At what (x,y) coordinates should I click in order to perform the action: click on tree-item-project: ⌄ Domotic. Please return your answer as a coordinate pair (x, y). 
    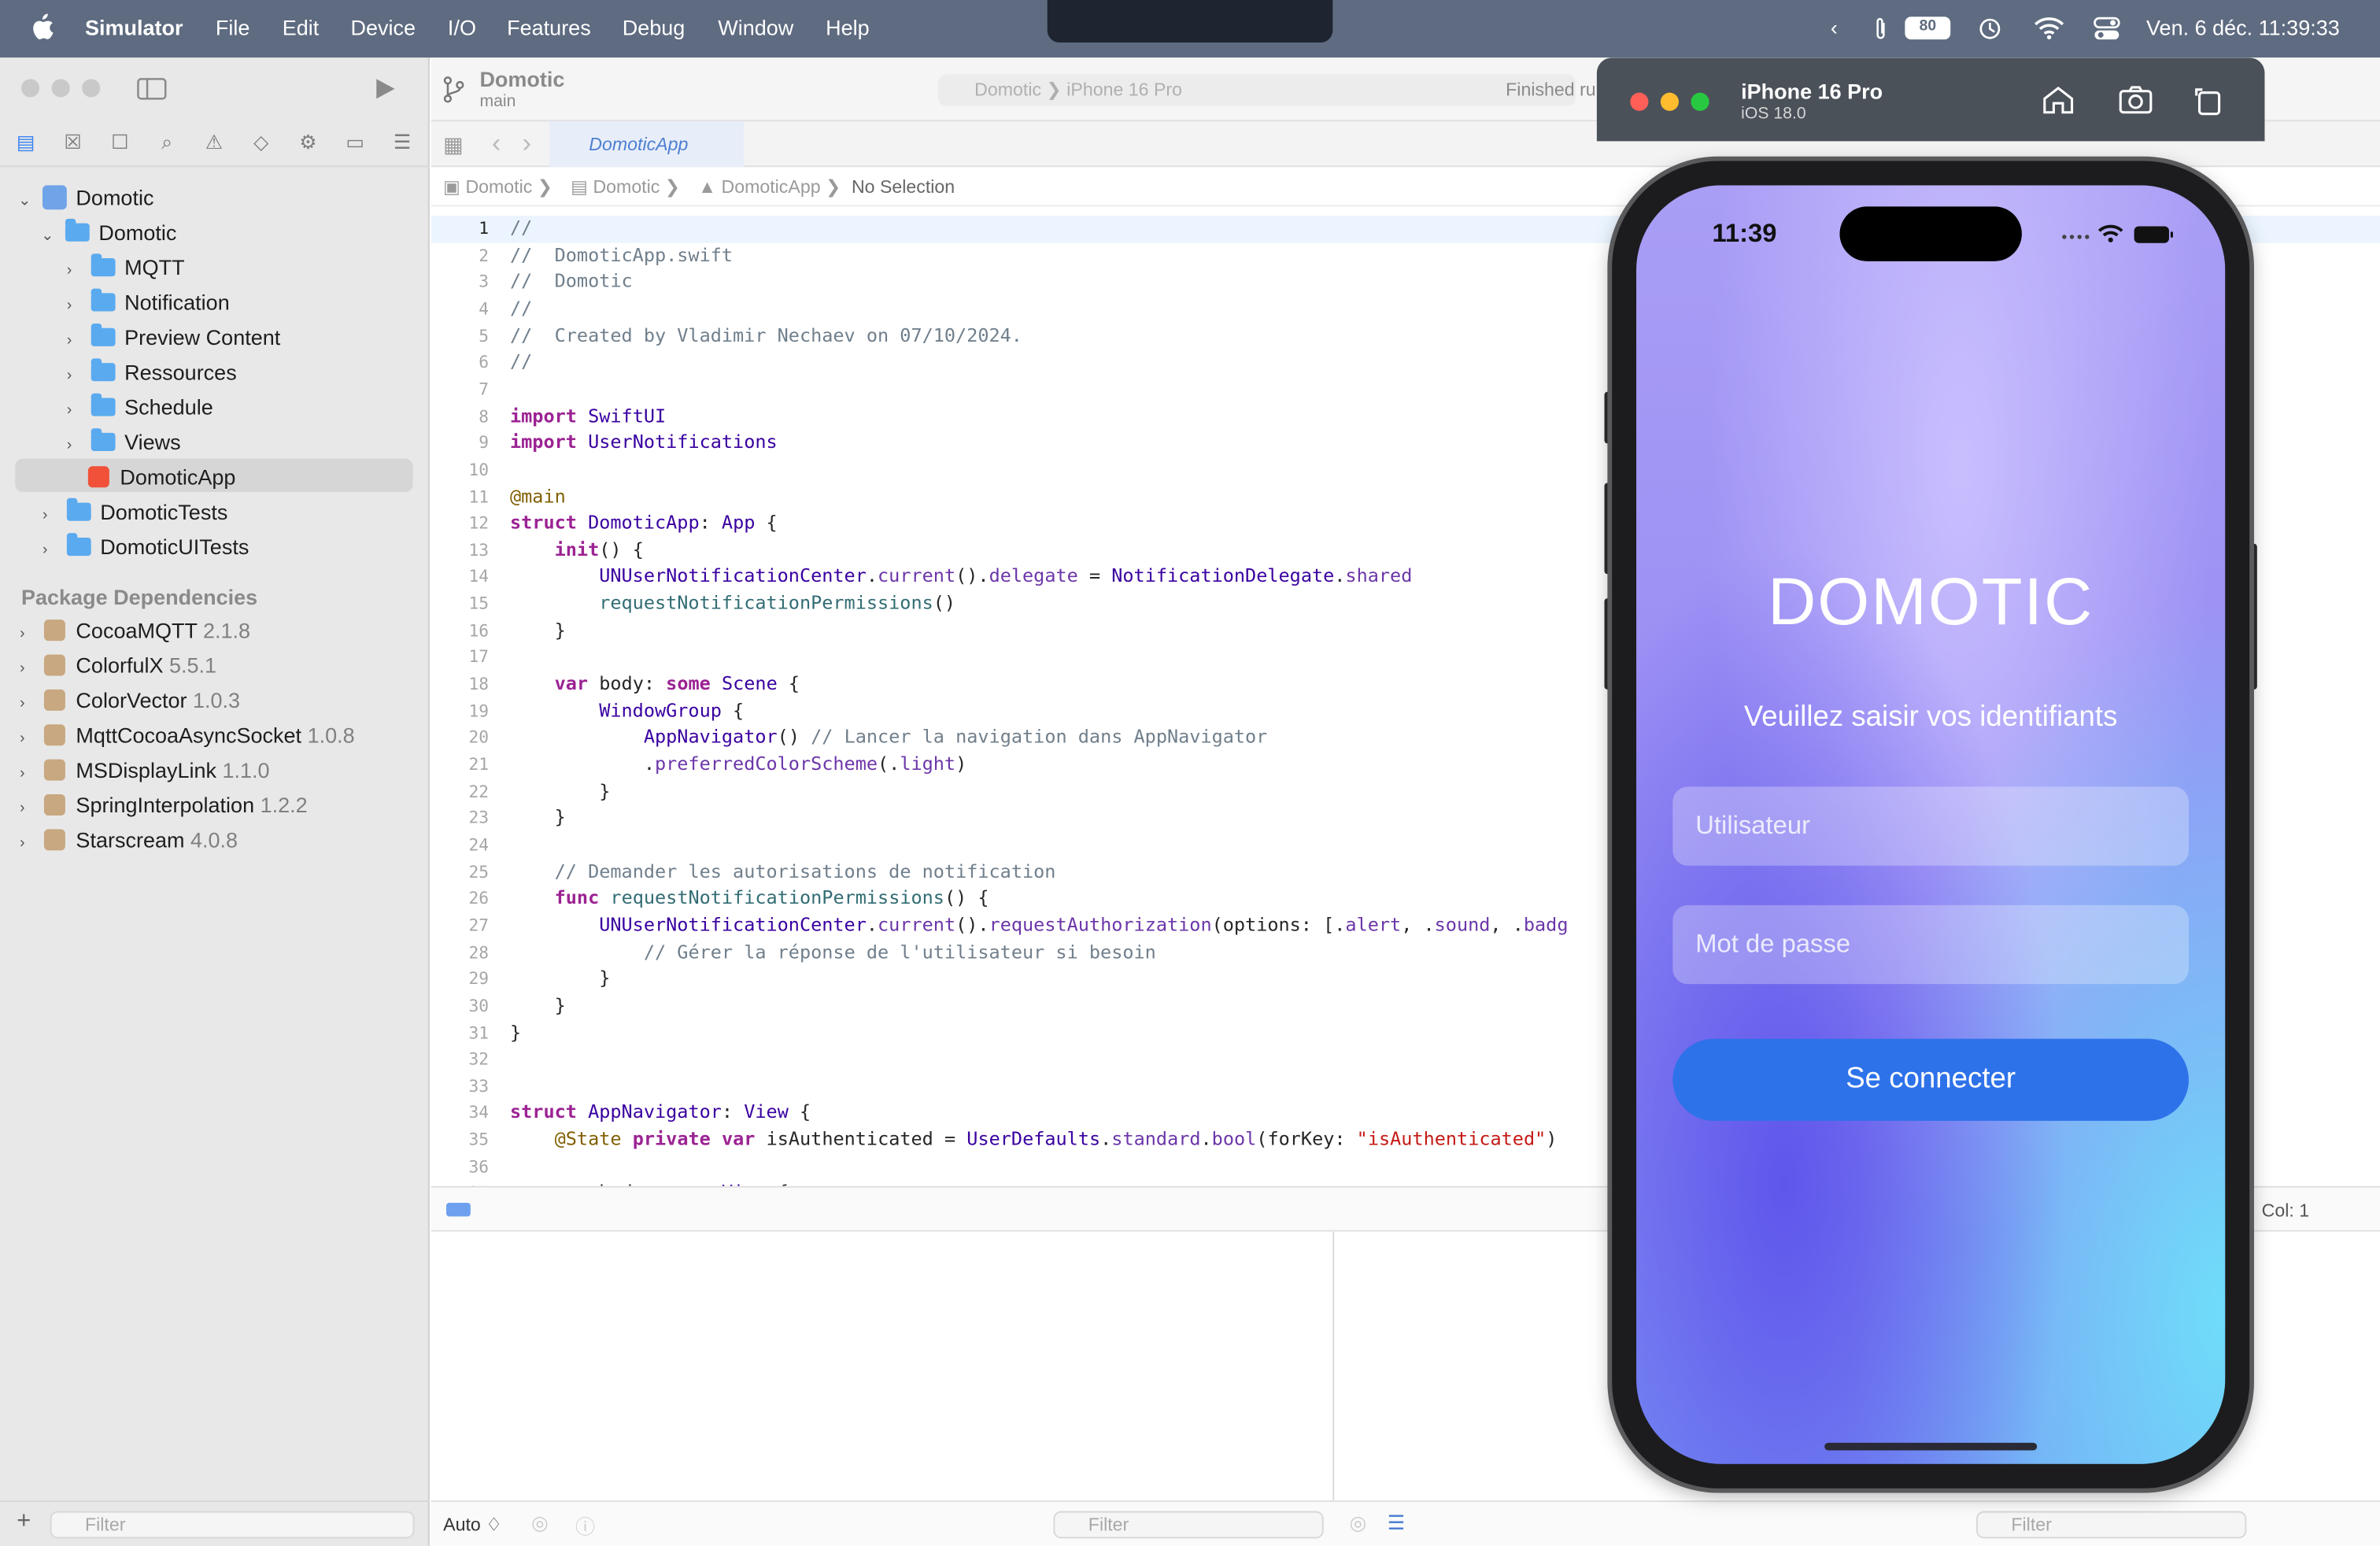
    Looking at the image, I should click on (85, 197).